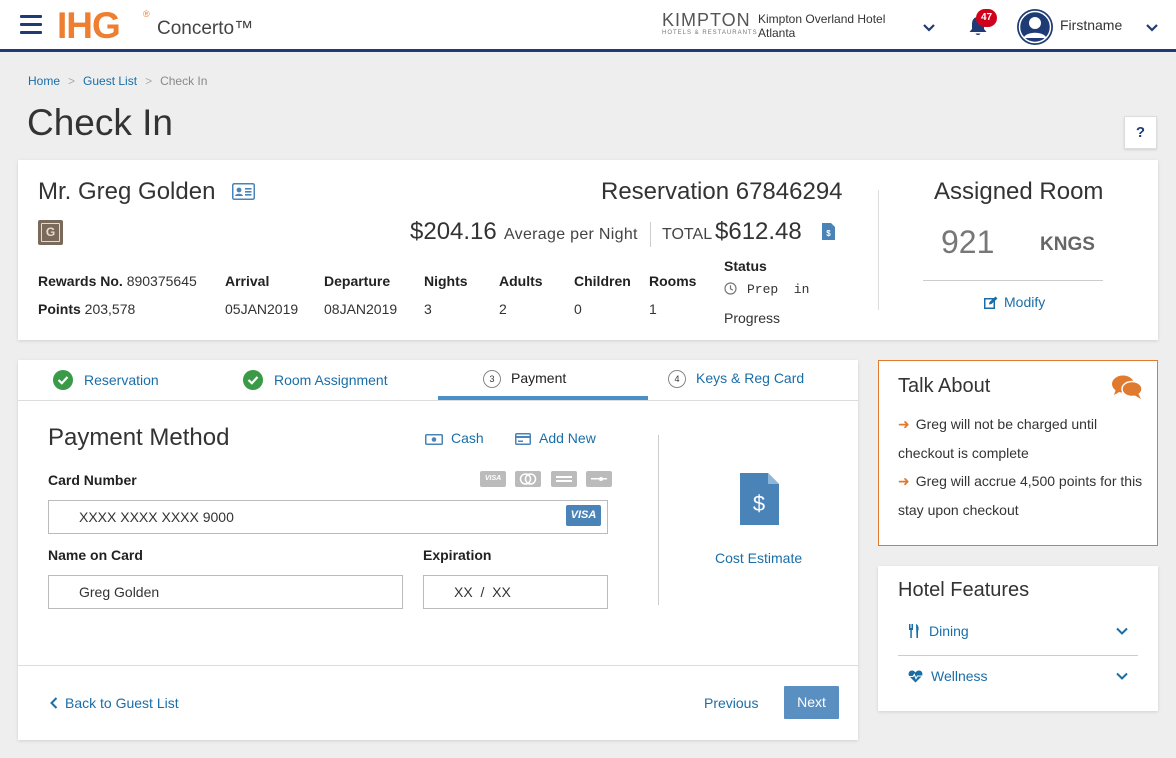  What do you see at coordinates (1025, 302) in the screenshot?
I see `modify-label: Modify` at bounding box center [1025, 302].